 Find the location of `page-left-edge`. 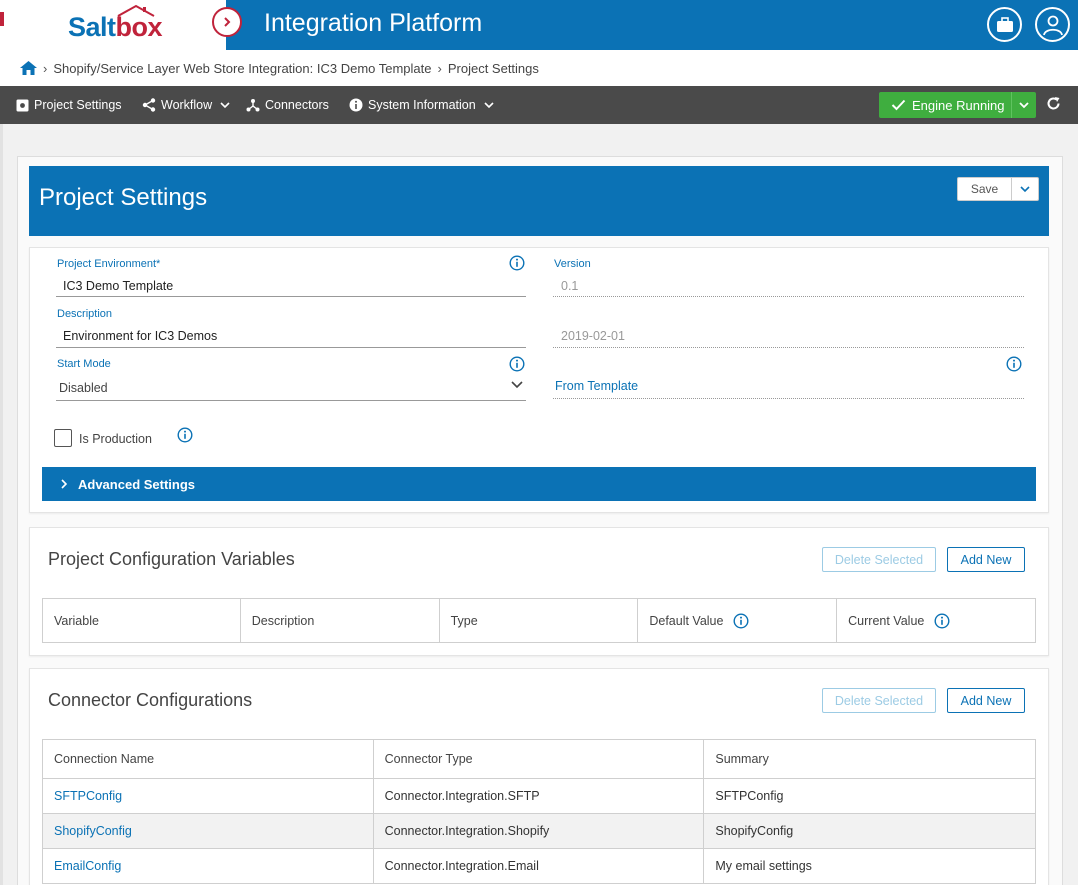

page-left-edge is located at coordinates (1, 504).